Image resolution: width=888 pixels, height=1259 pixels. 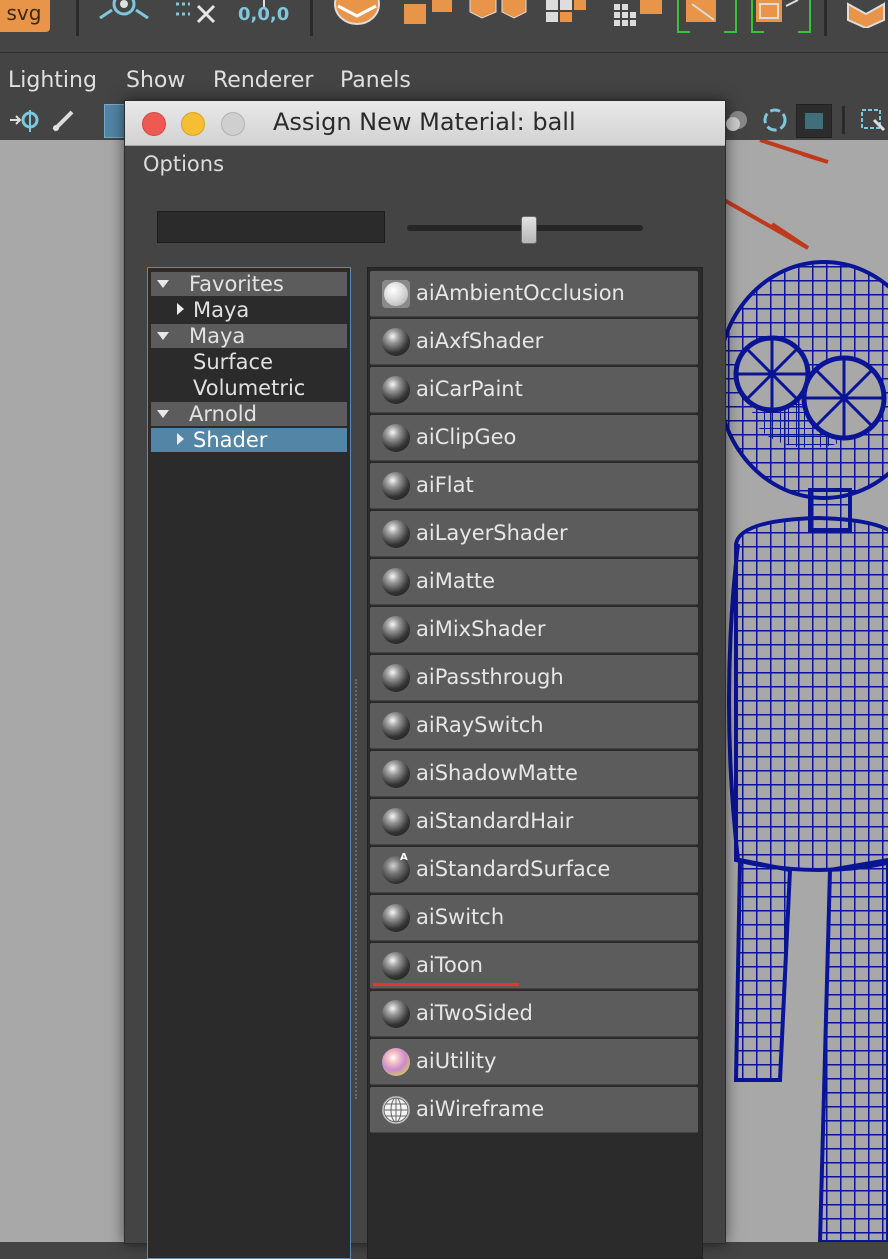 What do you see at coordinates (497, 773) in the screenshot?
I see `shader-label: aiShadowMatte` at bounding box center [497, 773].